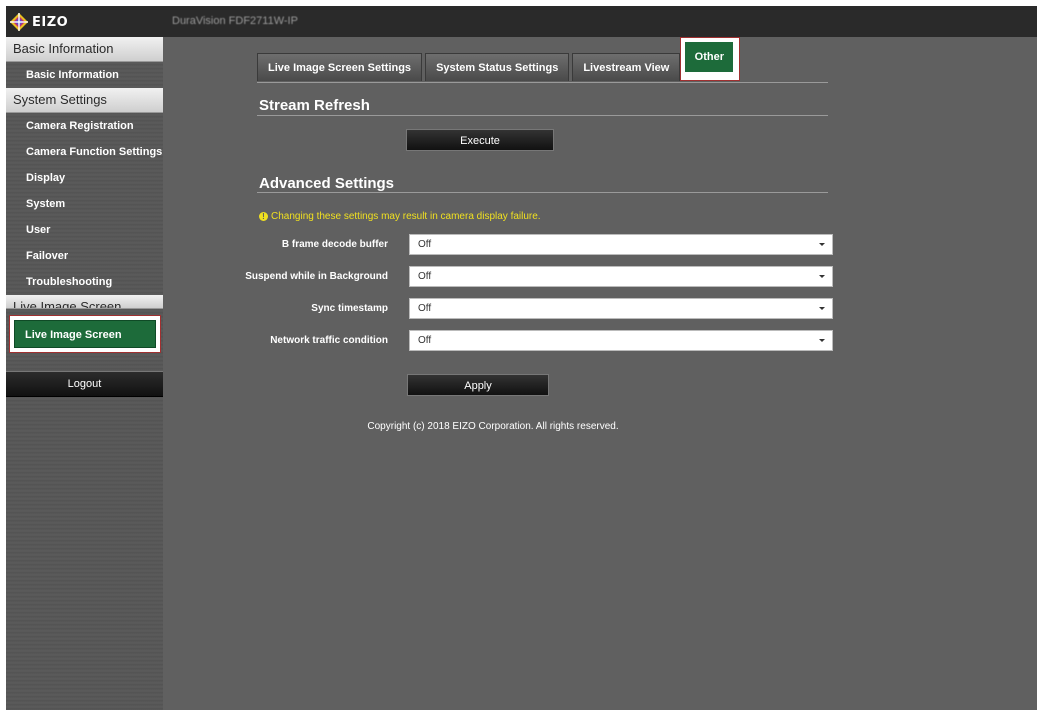 The image size is (1037, 710). What do you see at coordinates (84, 126) in the screenshot?
I see `sidebar-item-camera-registration: Camera Registration` at bounding box center [84, 126].